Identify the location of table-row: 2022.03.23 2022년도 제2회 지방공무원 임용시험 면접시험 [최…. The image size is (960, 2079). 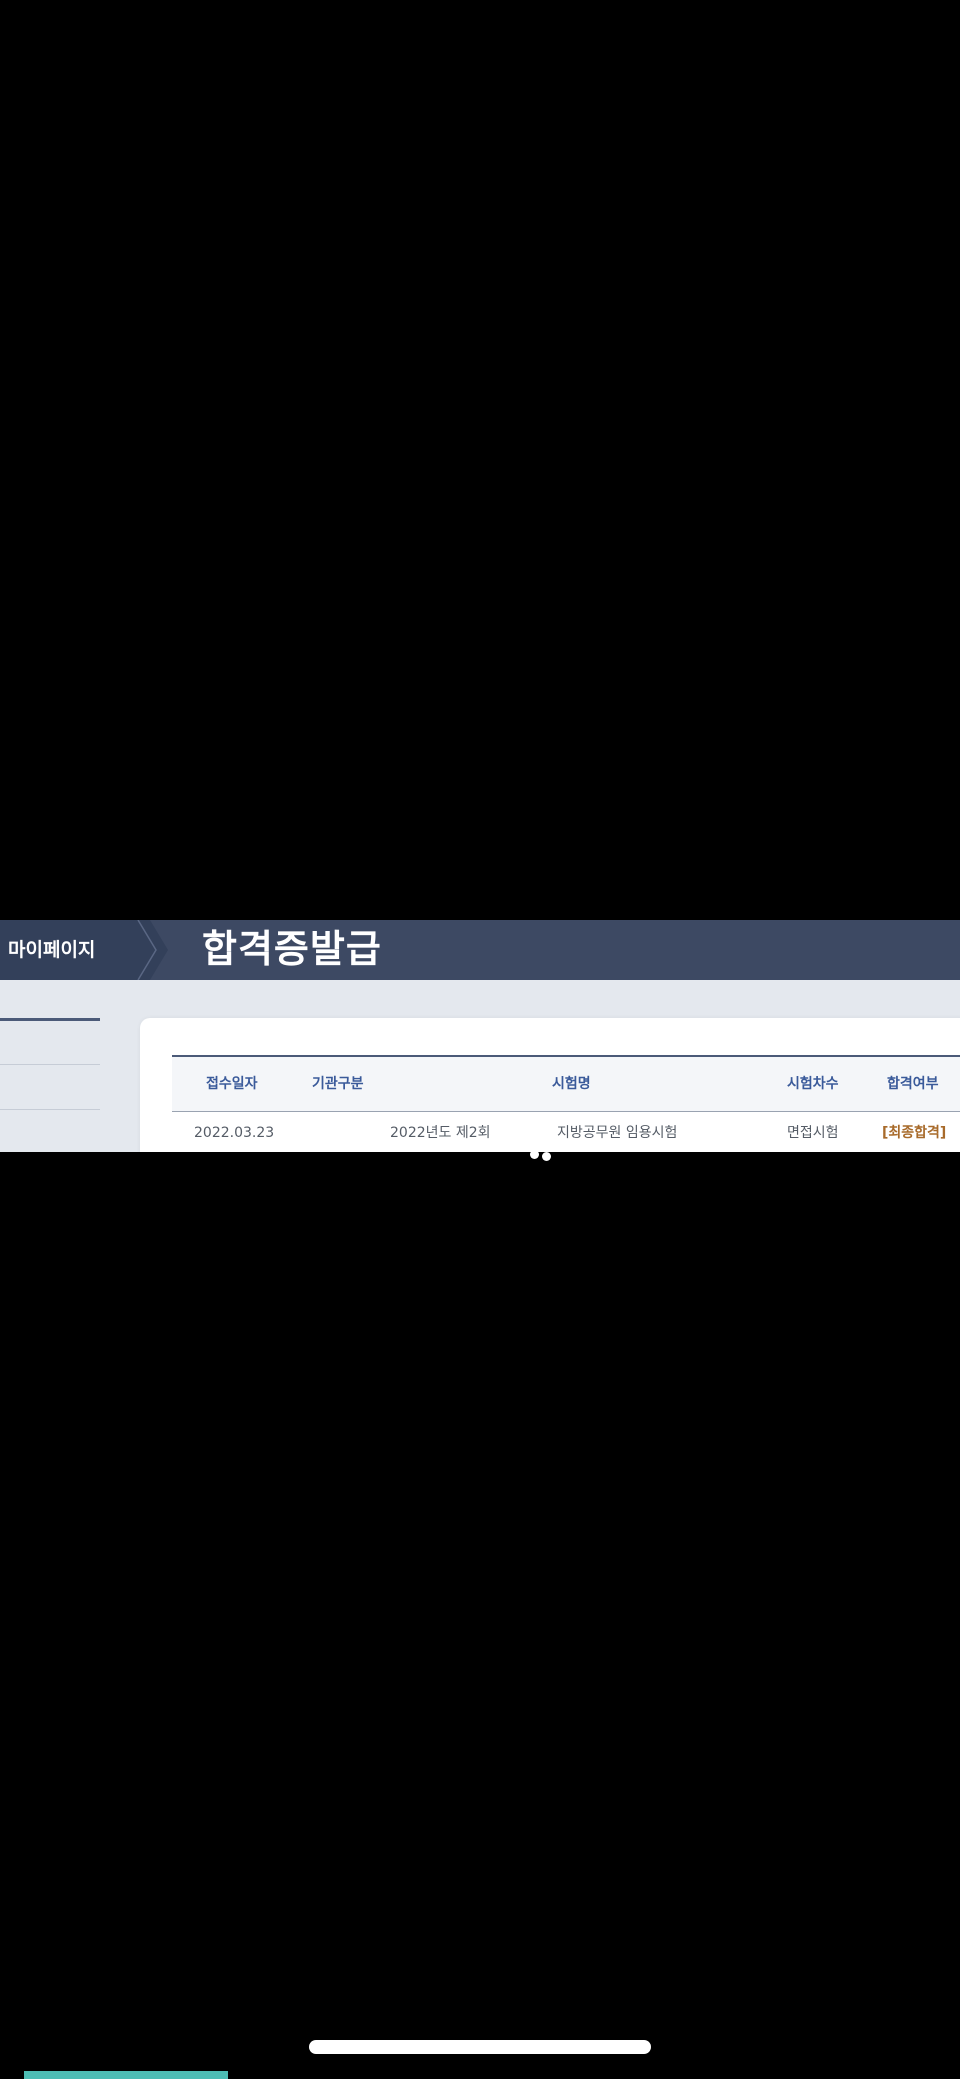
(566, 1132).